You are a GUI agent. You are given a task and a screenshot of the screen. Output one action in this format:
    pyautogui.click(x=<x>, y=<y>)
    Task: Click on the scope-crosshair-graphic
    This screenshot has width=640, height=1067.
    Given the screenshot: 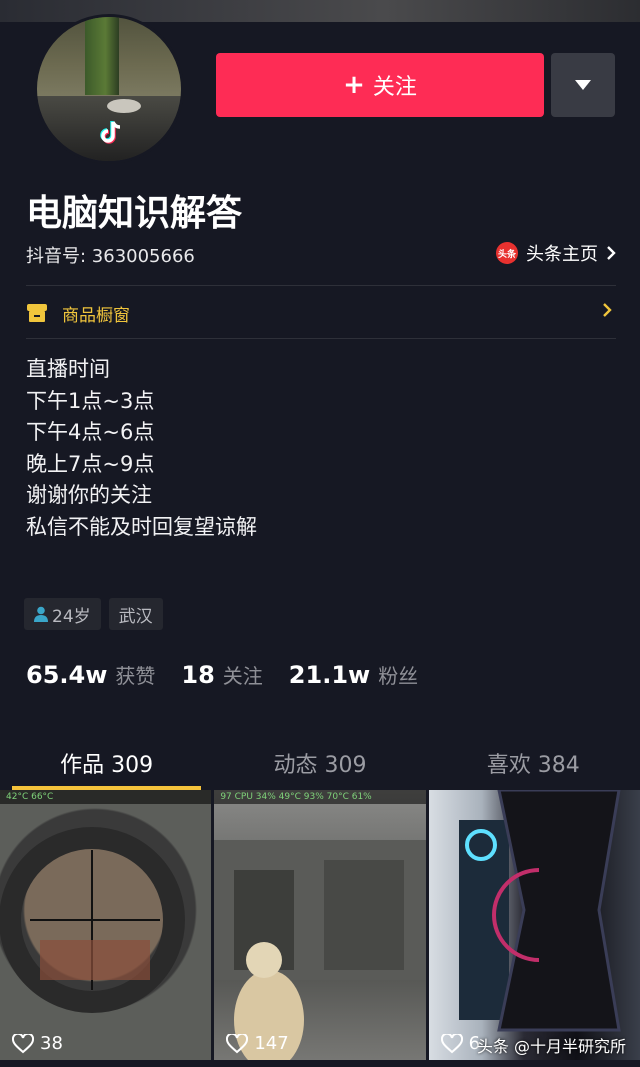 What is the action you would take?
    pyautogui.click(x=92, y=920)
    